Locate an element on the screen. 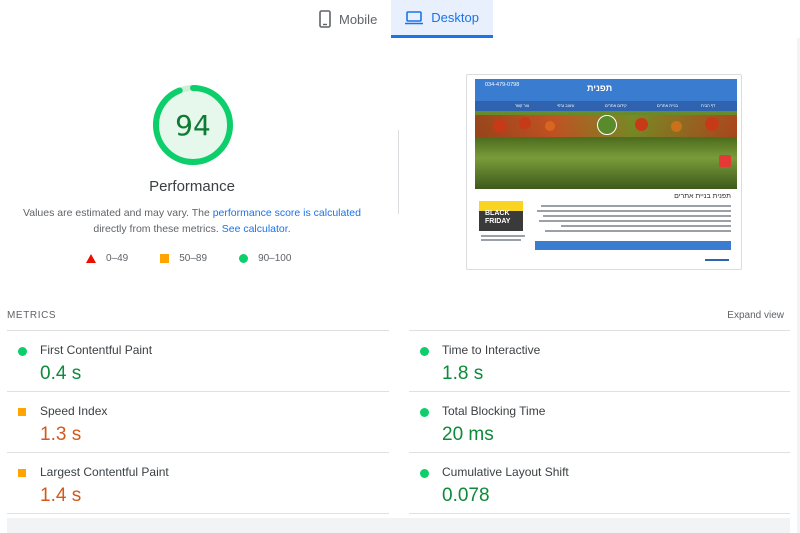 This screenshot has height=533, width=800. preview-nav-item: עיצוב גרפי is located at coordinates (566, 105).